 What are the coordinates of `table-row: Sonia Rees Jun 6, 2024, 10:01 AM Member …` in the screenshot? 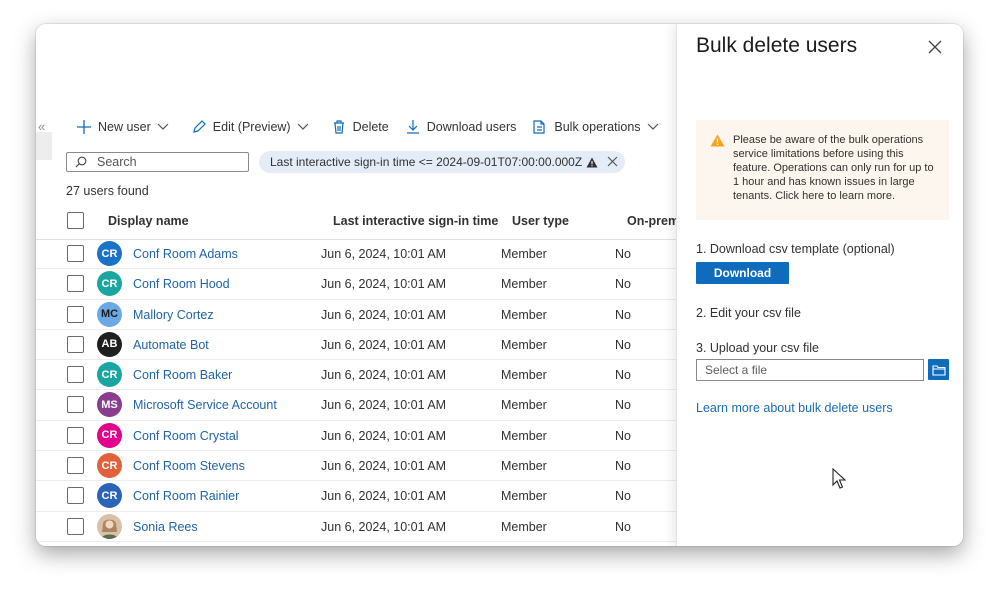 It's located at (356, 527).